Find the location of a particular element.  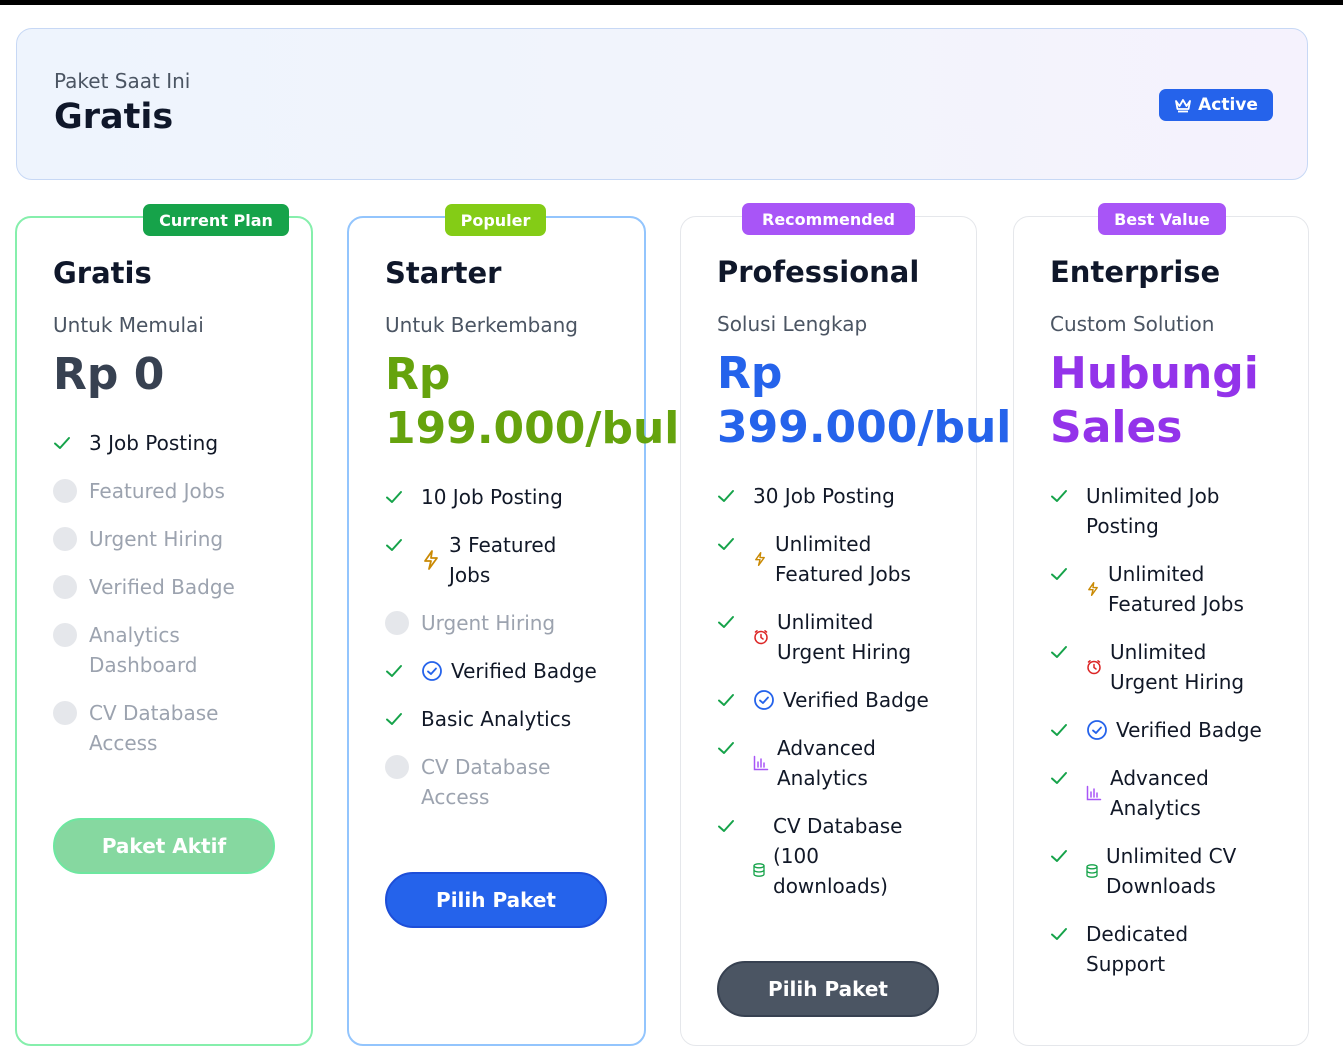

select-plan-button-starter: Pilih Paket is located at coordinates (496, 900).